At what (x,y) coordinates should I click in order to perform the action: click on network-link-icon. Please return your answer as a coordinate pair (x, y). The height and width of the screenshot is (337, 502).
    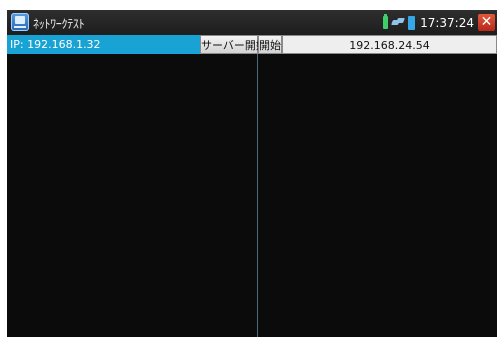
    Looking at the image, I should click on (398, 22).